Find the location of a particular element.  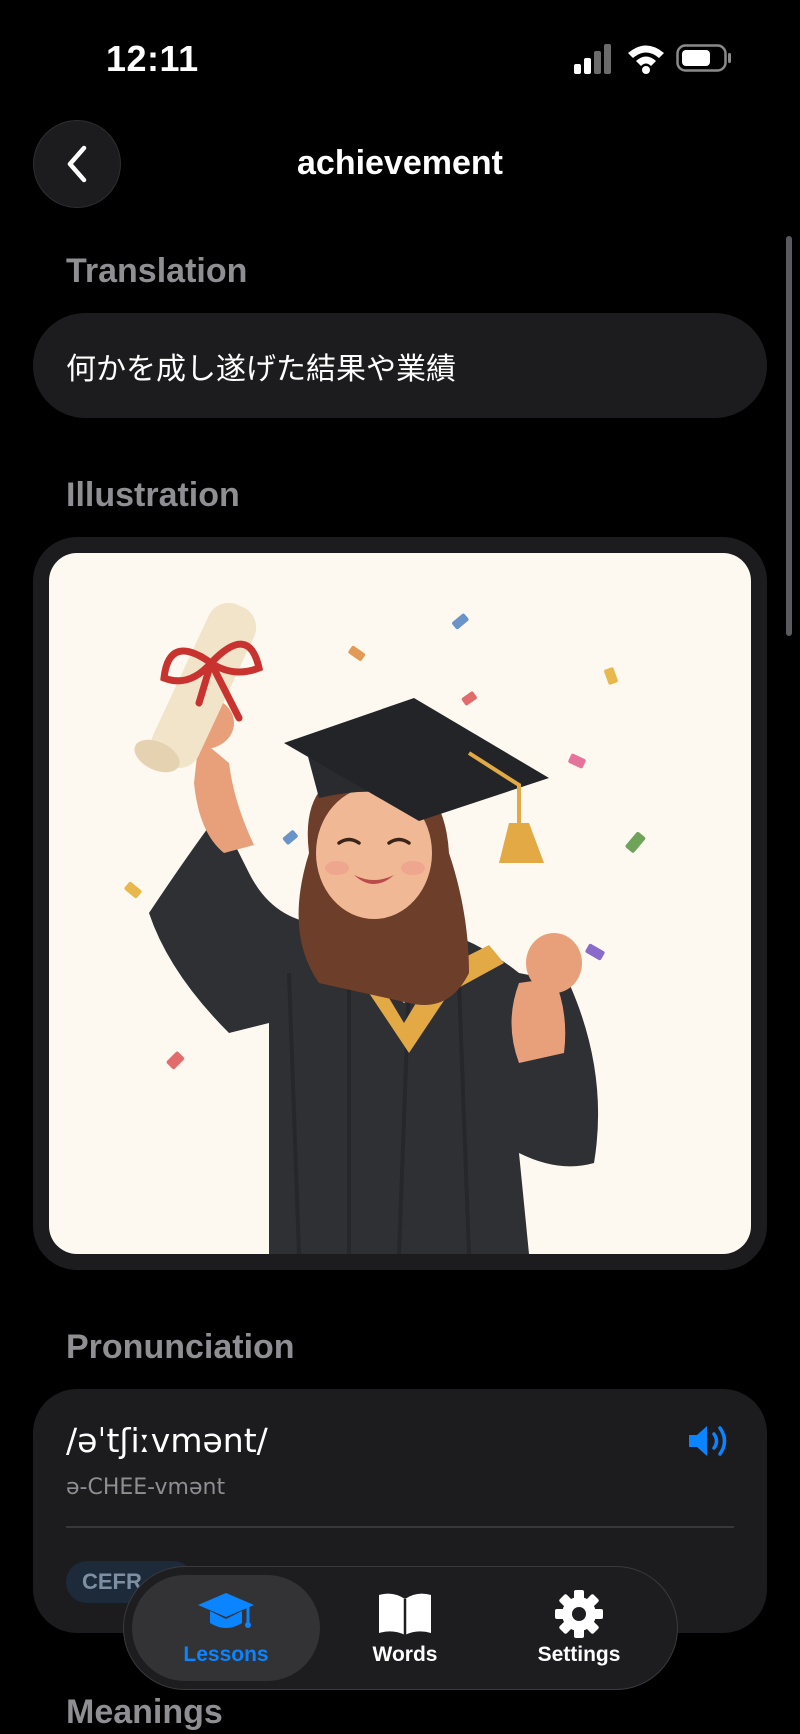

gear-icon is located at coordinates (579, 1614).